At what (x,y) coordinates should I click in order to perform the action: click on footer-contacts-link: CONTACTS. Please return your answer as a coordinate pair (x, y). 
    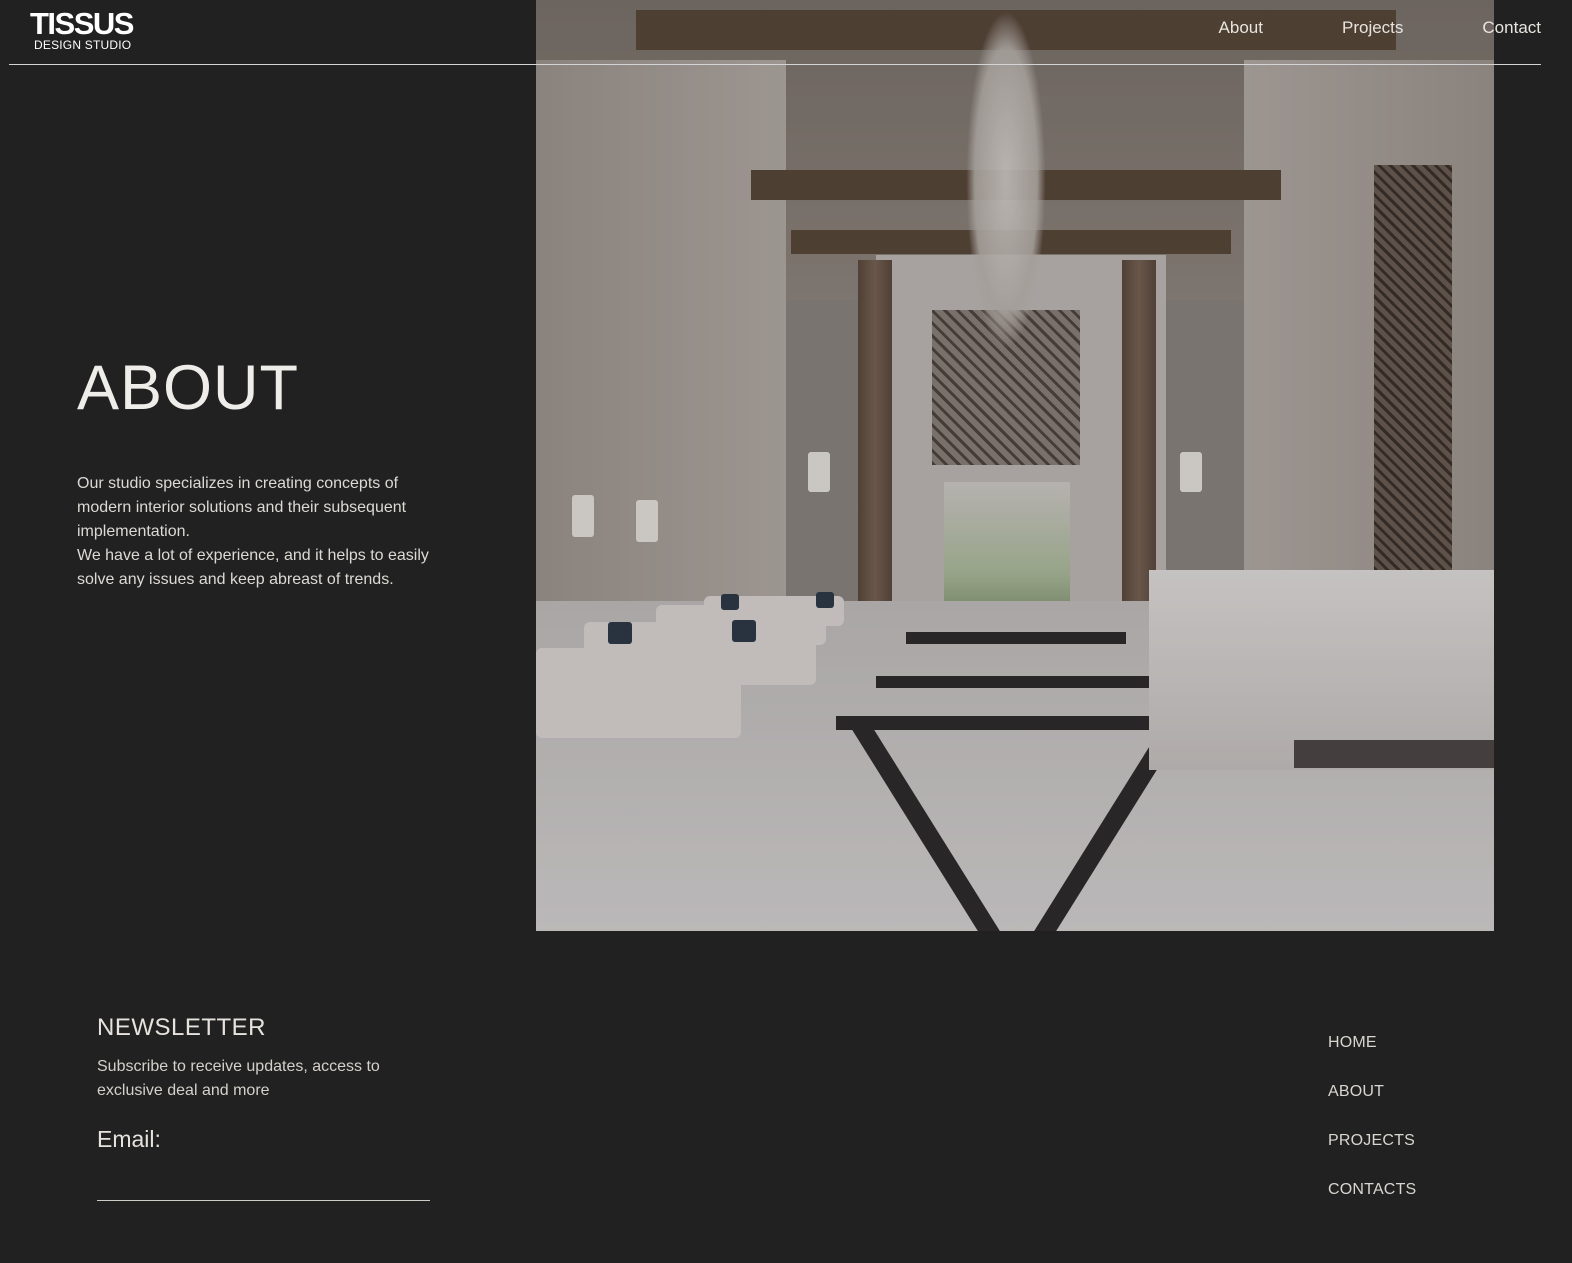
    Looking at the image, I should click on (1372, 1203).